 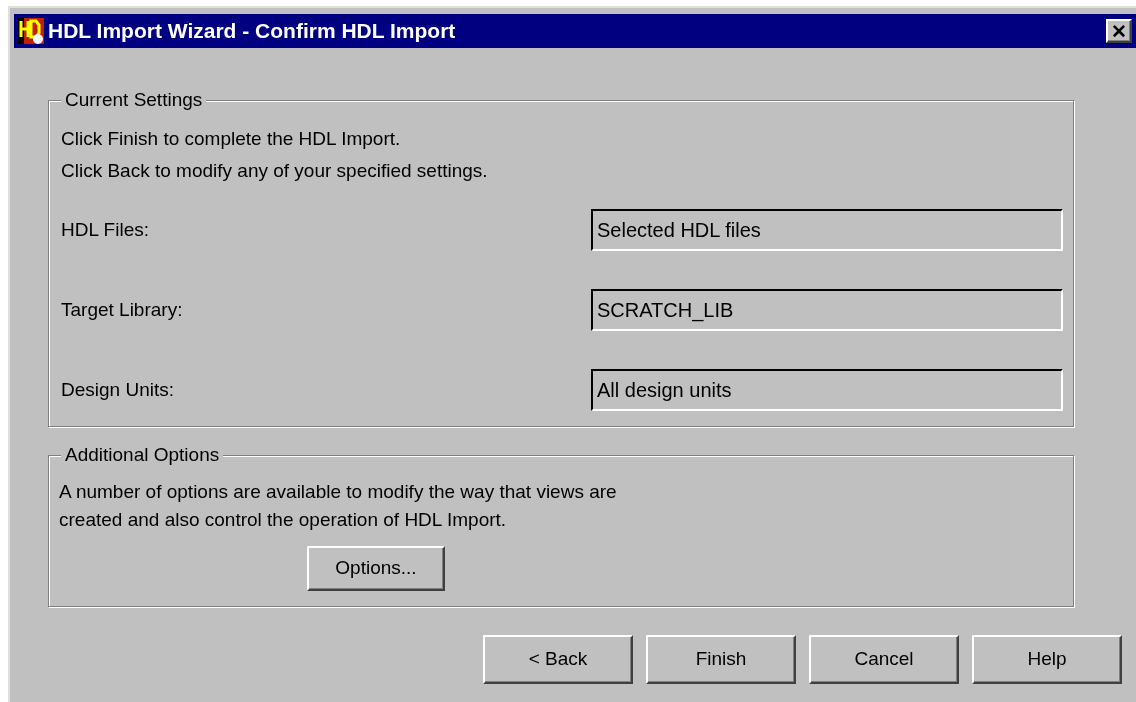 I want to click on description-text: A number of options are available to modify the way that views are, so click(x=338, y=492).